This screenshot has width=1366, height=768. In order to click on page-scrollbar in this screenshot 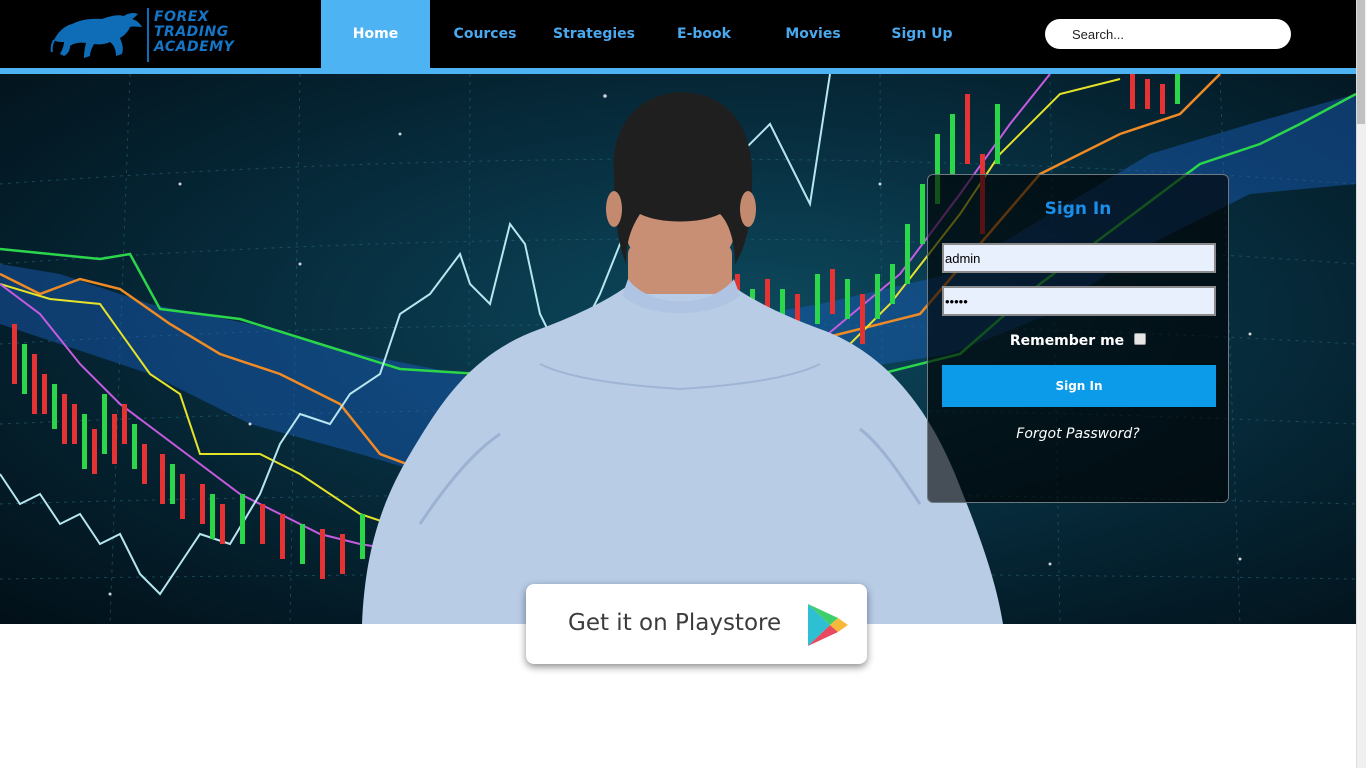, I will do `click(1361, 384)`.